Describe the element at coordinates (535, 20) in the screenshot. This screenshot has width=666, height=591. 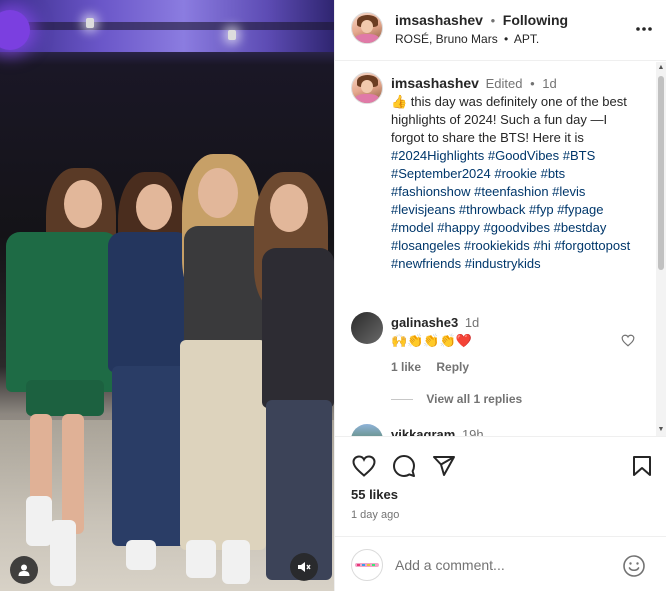
I see `following-status: Following` at that location.